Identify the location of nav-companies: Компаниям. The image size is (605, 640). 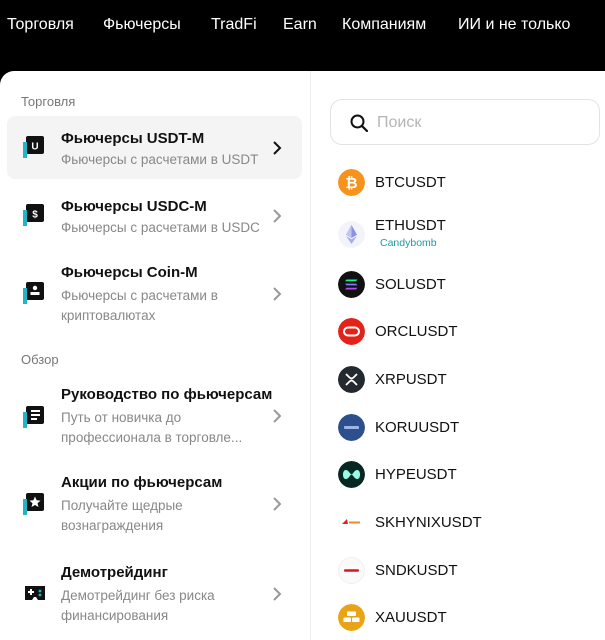
(384, 25).